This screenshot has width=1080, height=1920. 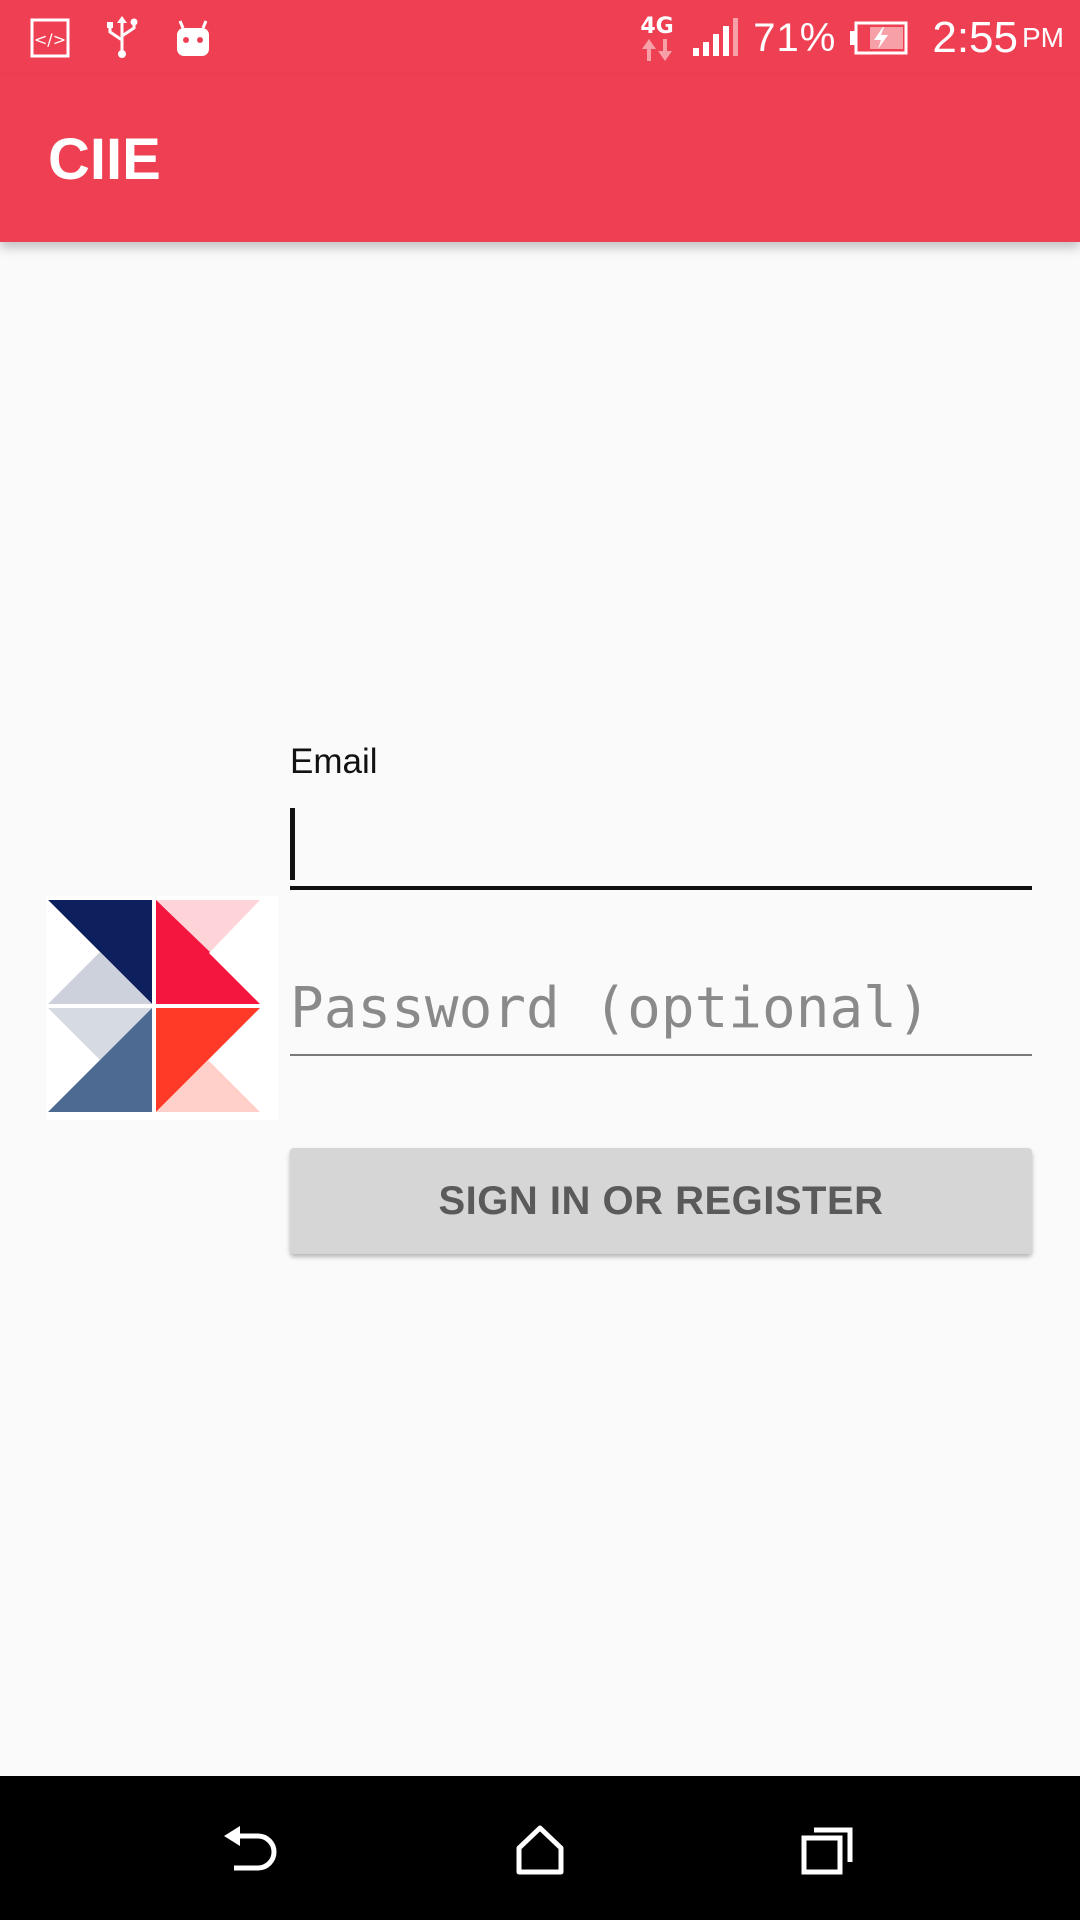 I want to click on code-icon: </>, so click(x=50, y=38).